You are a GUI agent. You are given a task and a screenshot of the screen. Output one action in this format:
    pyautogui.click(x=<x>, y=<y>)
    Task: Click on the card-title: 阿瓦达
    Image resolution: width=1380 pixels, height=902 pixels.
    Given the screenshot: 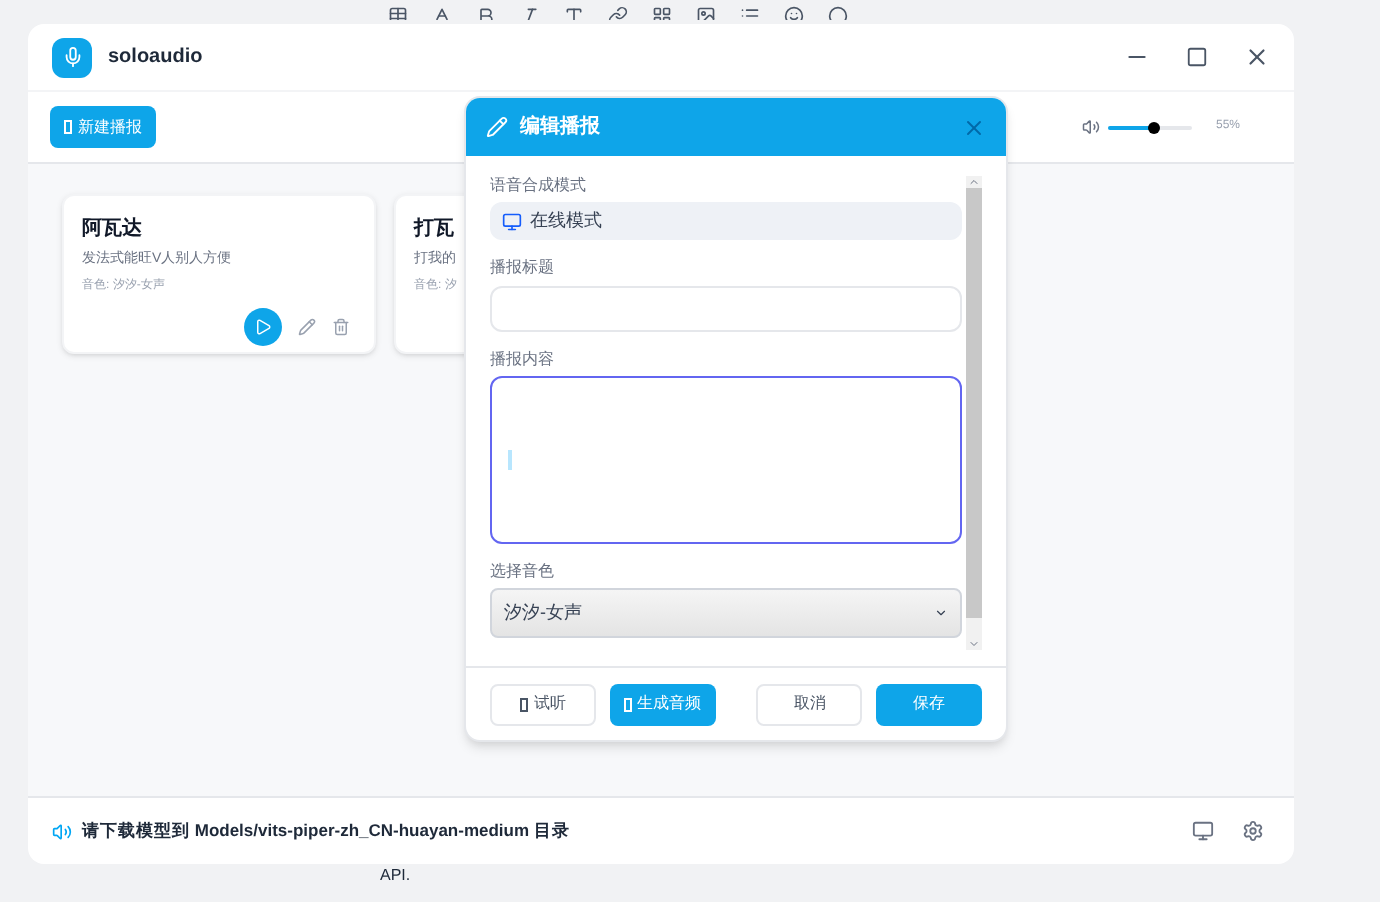 What is the action you would take?
    pyautogui.click(x=112, y=229)
    